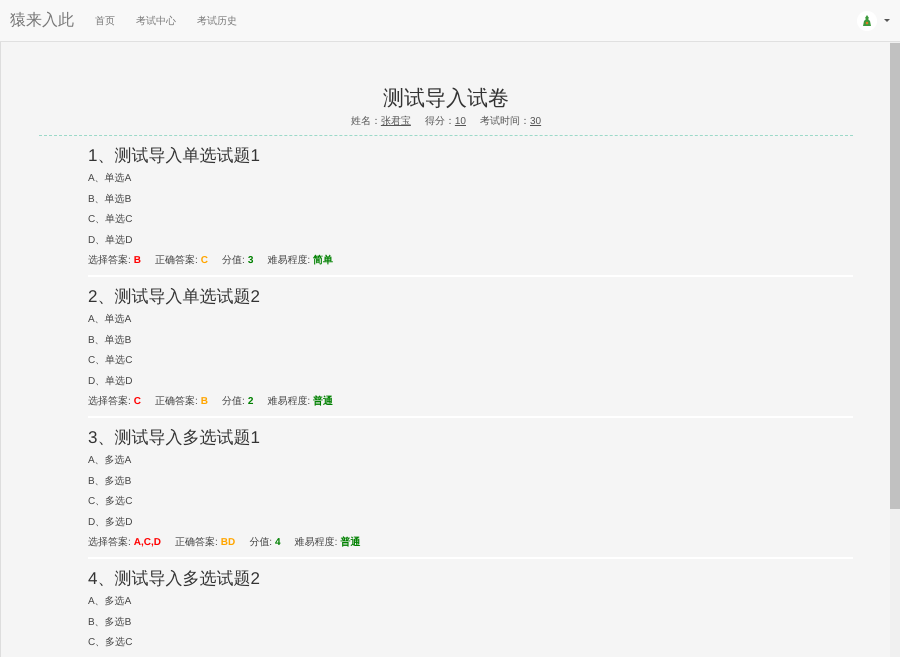 The width and height of the screenshot is (900, 657). What do you see at coordinates (174, 579) in the screenshot?
I see `question-title: 4、测试导入多选试题2` at bounding box center [174, 579].